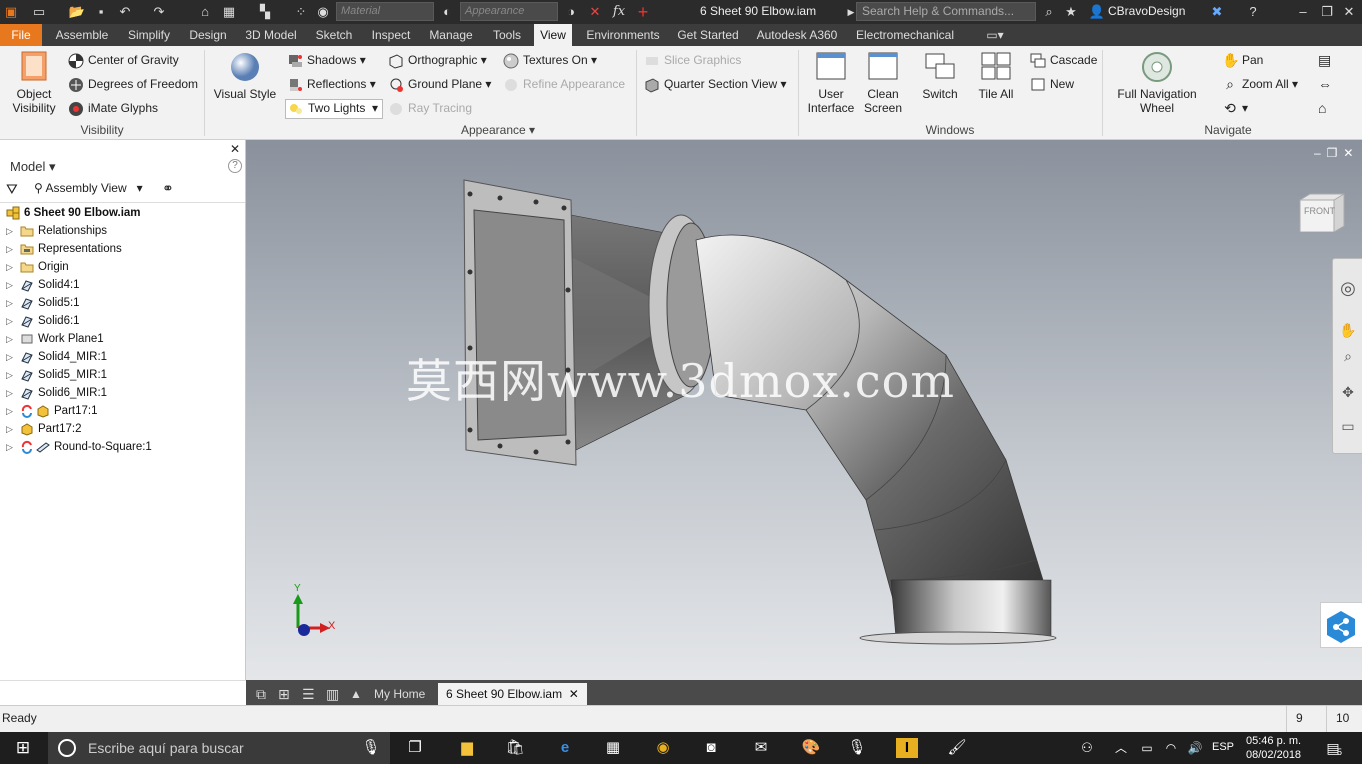 Image resolution: width=1362 pixels, height=764 pixels. What do you see at coordinates (1087, 748) in the screenshot?
I see `people-icon: ⚇` at bounding box center [1087, 748].